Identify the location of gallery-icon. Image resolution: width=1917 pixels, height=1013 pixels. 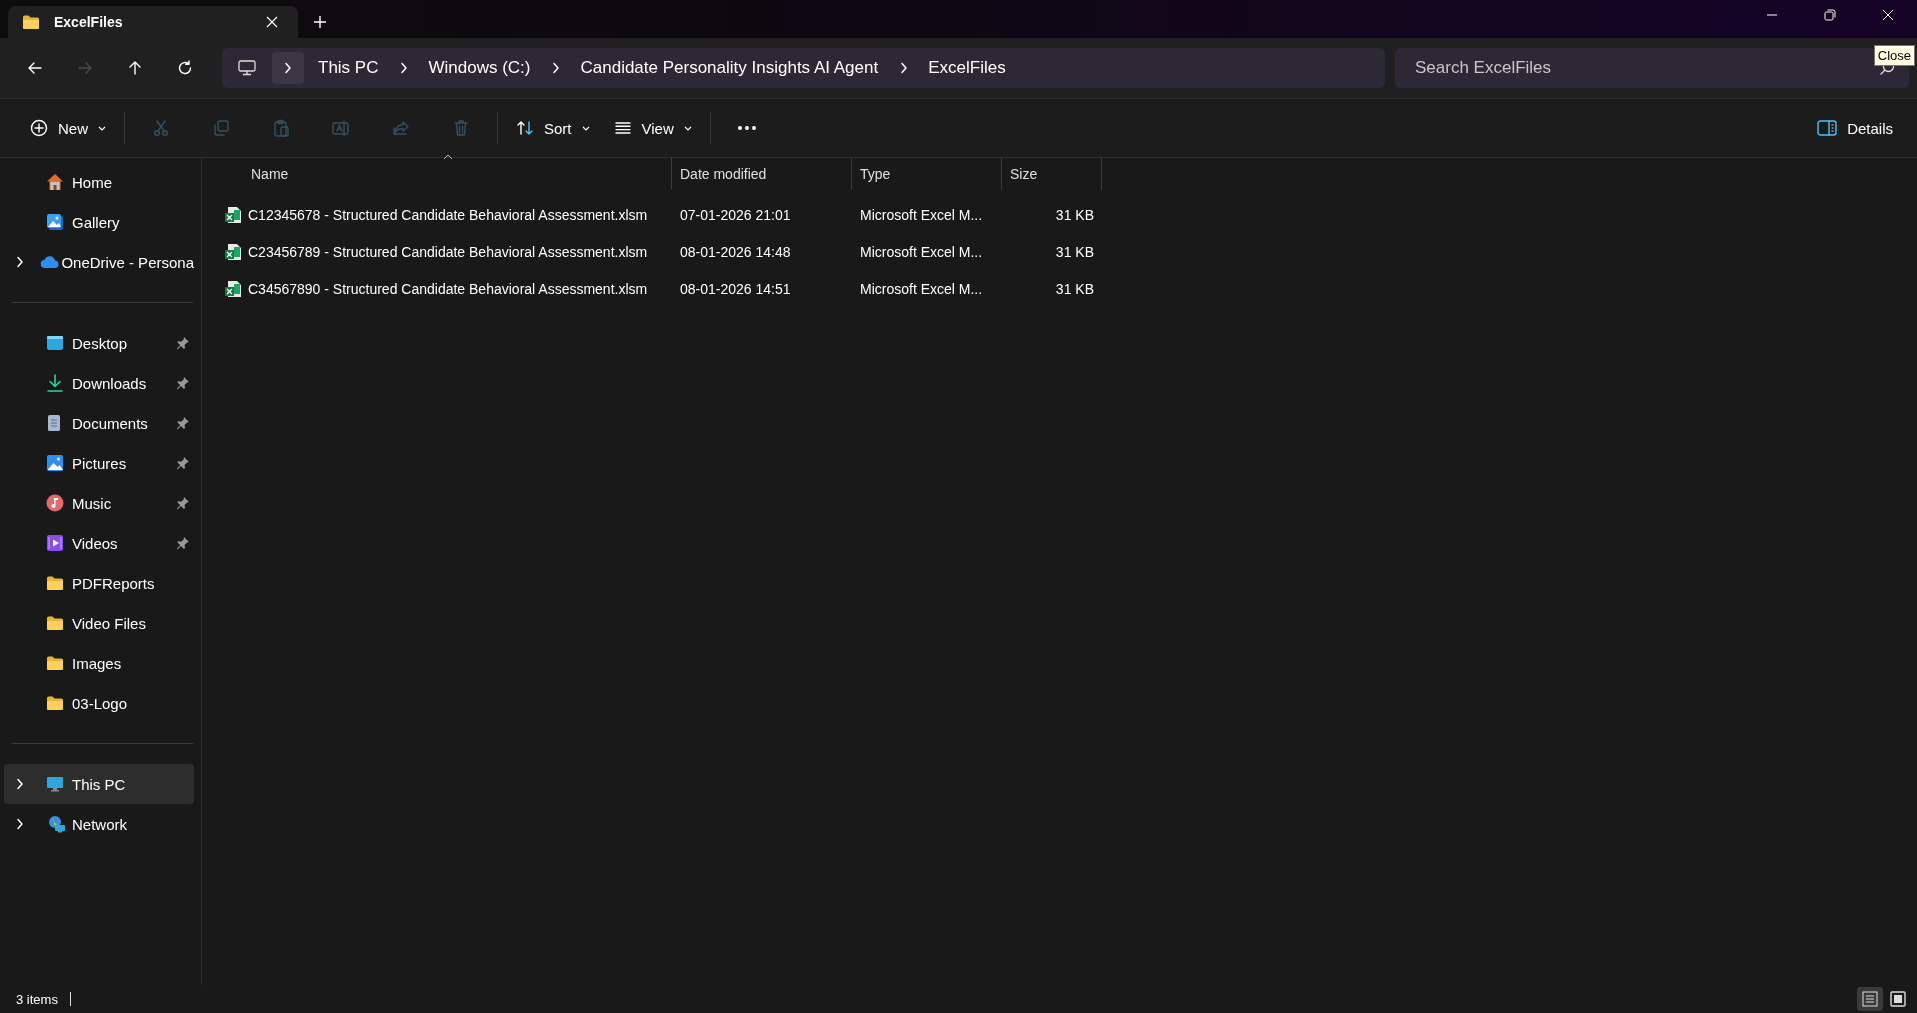
(55, 222).